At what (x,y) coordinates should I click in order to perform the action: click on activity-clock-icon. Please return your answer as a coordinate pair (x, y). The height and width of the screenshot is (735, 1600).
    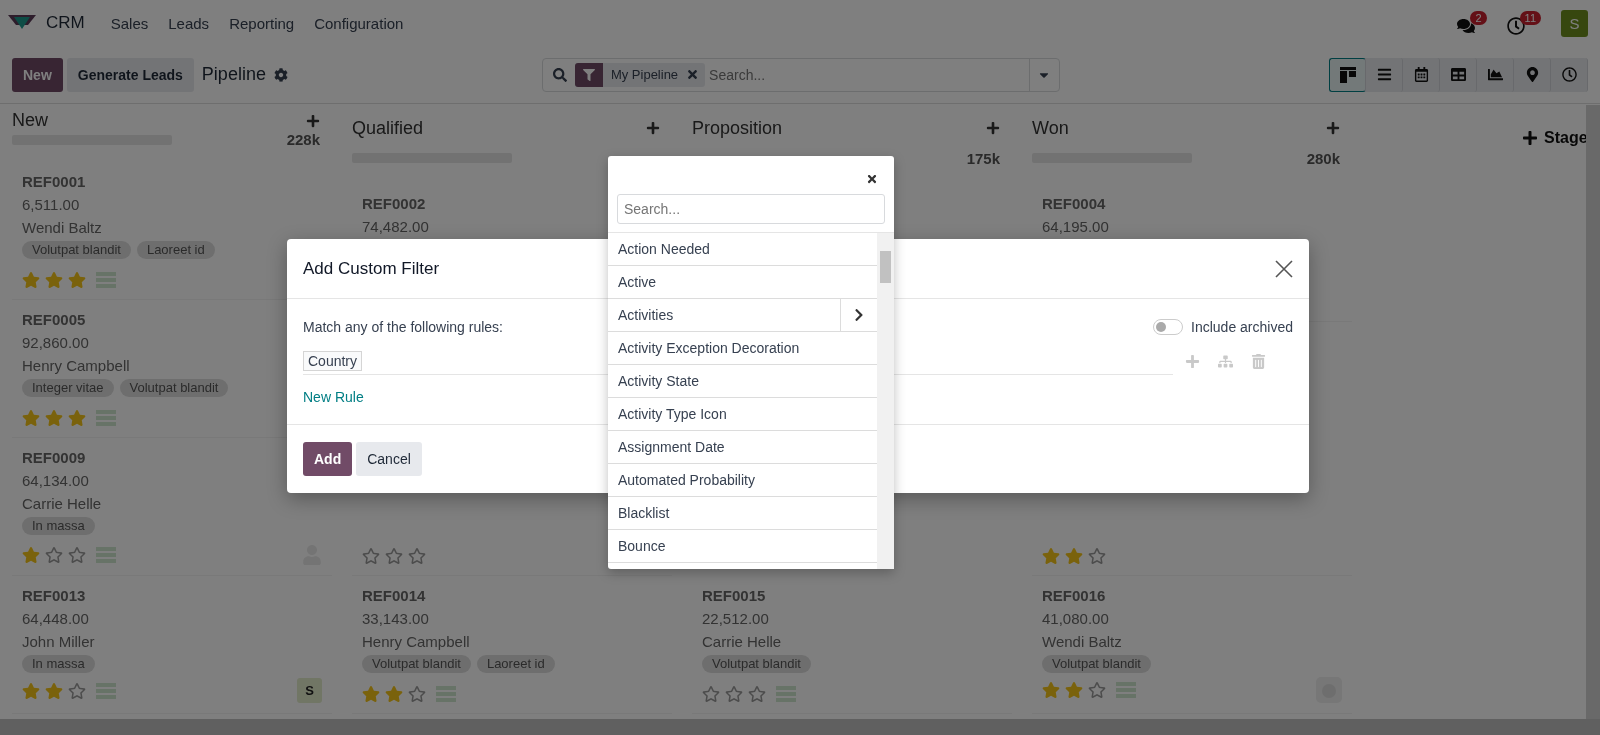
    Looking at the image, I should click on (1515, 26).